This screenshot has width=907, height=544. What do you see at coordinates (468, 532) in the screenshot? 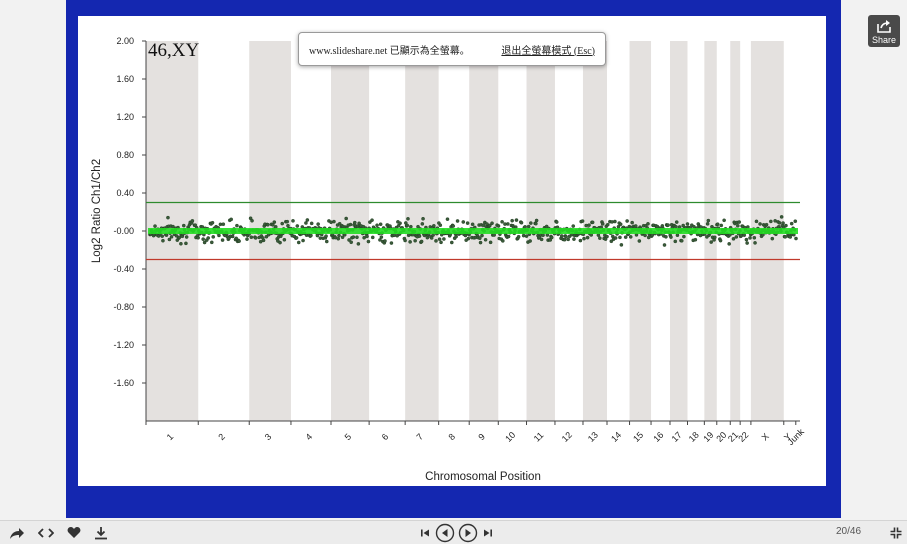
I see `next-slide-button` at bounding box center [468, 532].